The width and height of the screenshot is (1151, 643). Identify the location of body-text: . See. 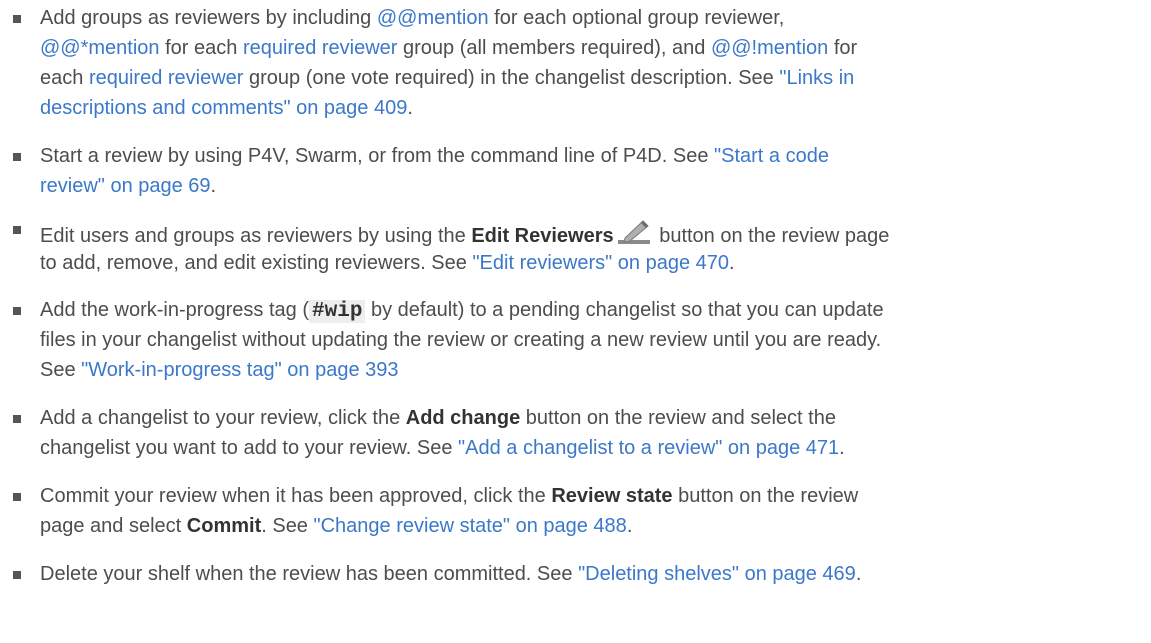
(287, 526).